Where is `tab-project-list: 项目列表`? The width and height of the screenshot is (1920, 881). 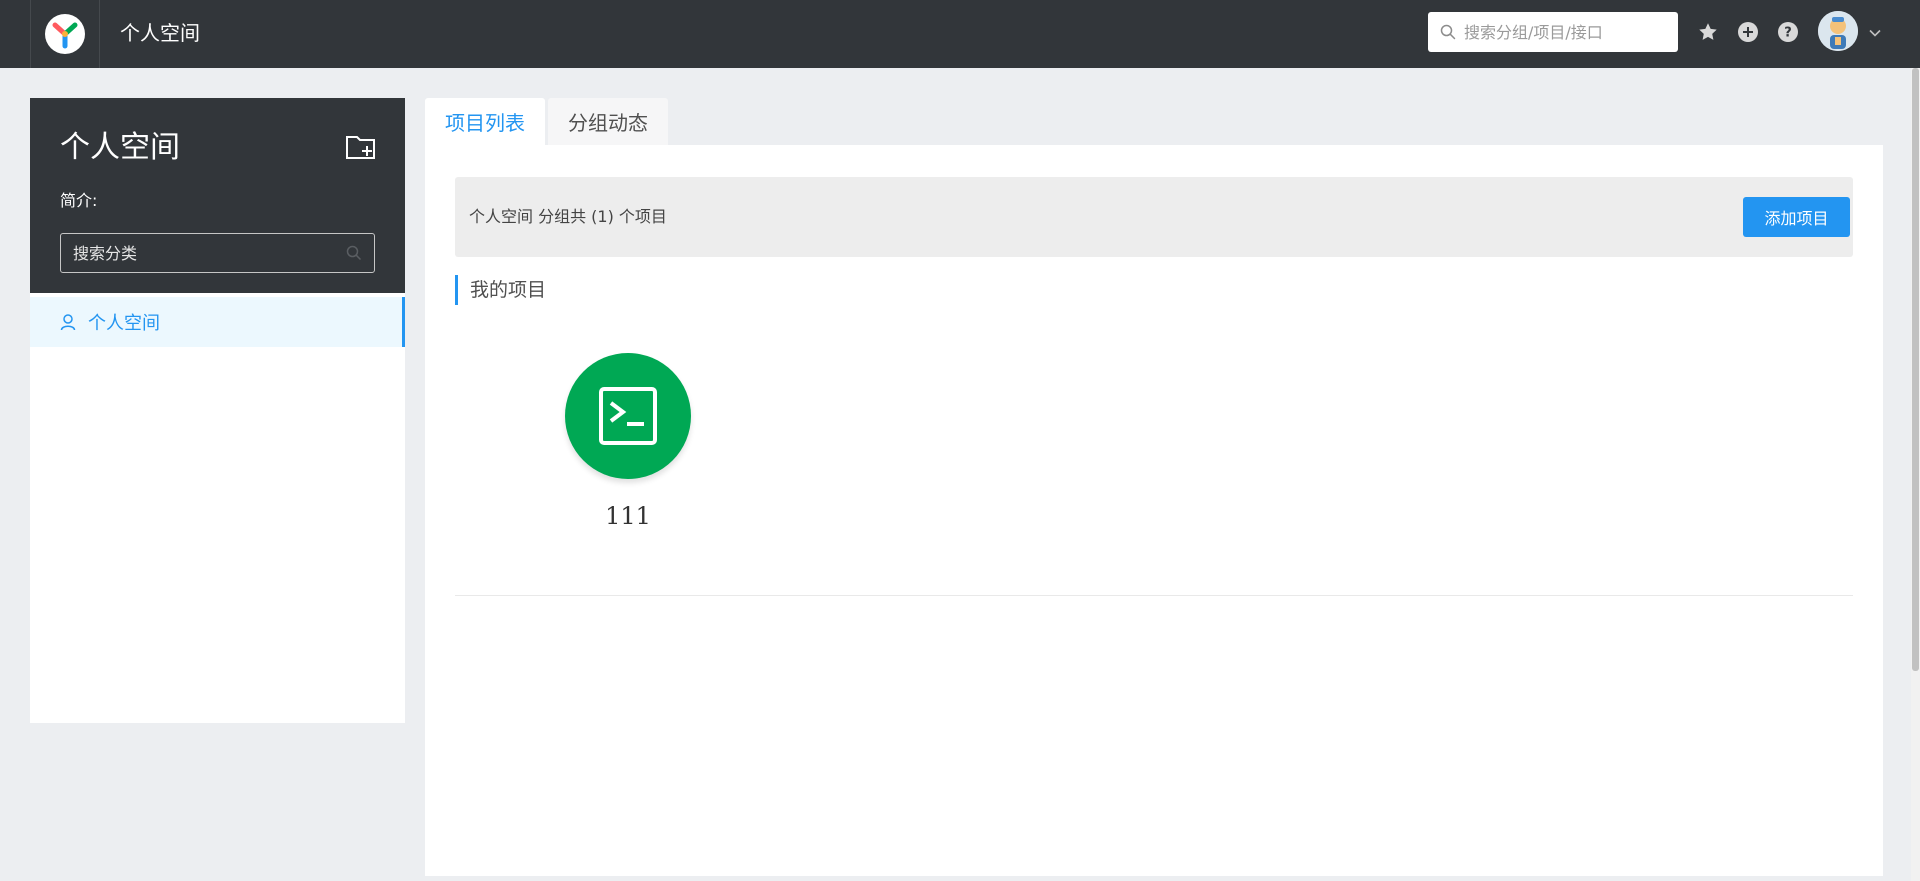 tab-project-list: 项目列表 is located at coordinates (485, 121).